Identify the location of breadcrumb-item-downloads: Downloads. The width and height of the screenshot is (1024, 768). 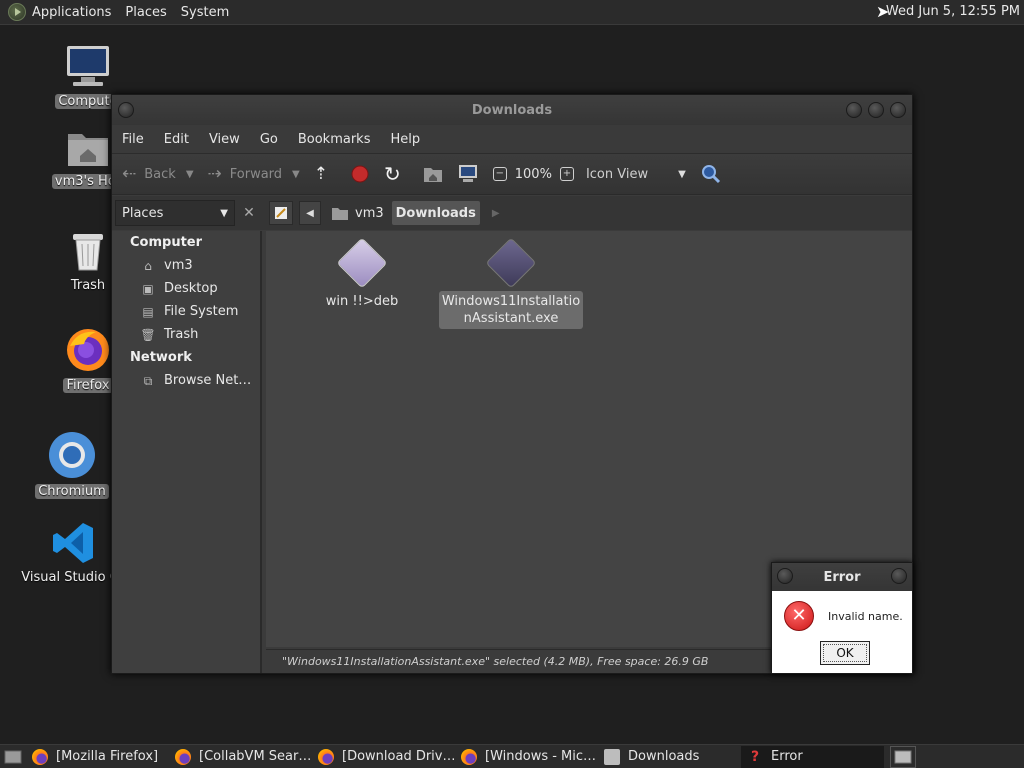
(435, 213).